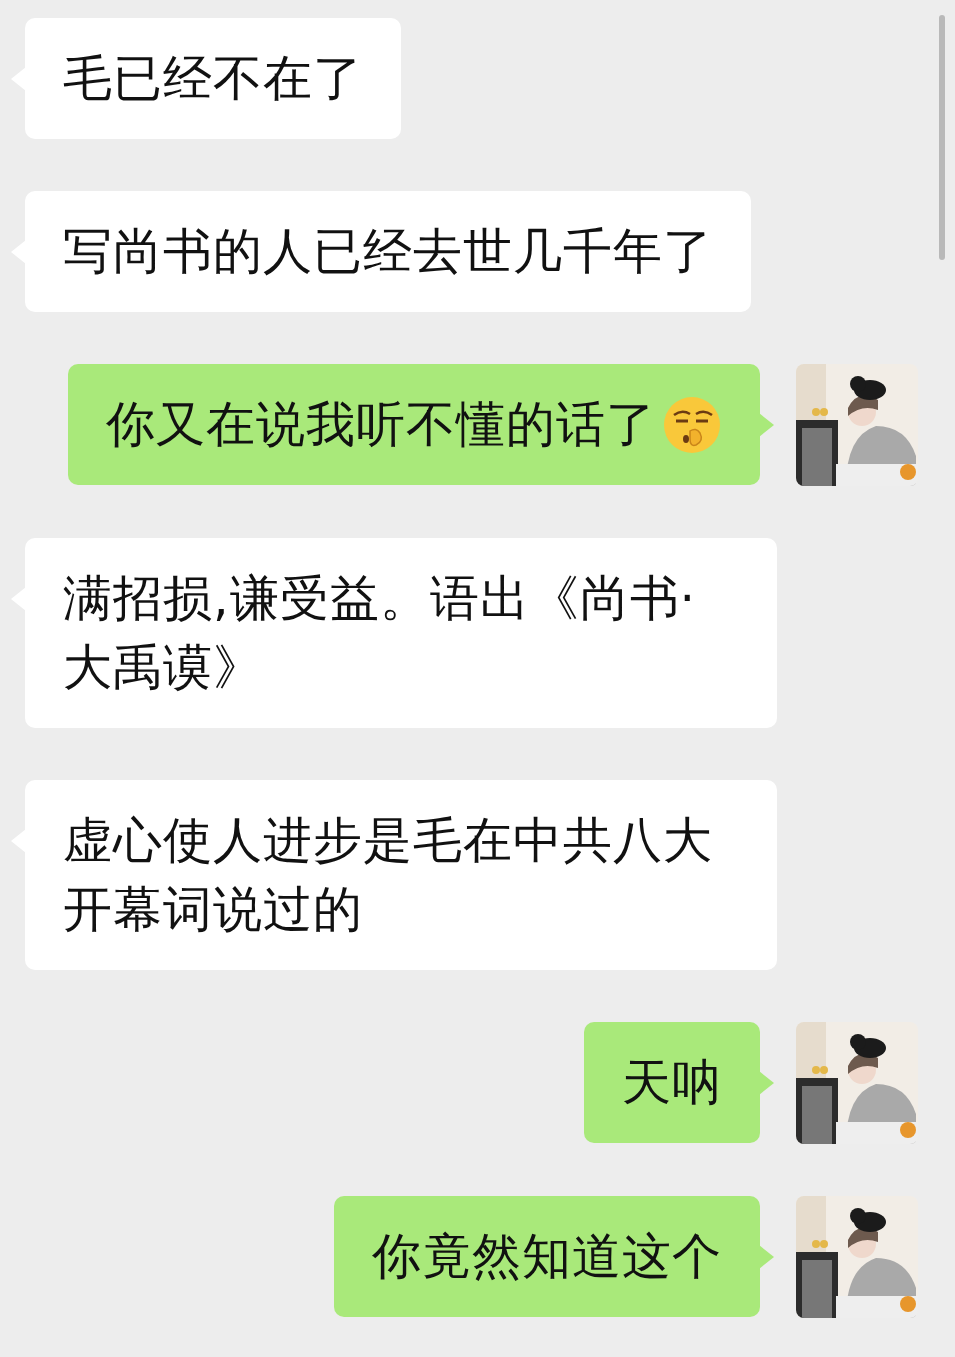 The width and height of the screenshot is (955, 1357). What do you see at coordinates (692, 424) in the screenshot?
I see `emoji-icon` at bounding box center [692, 424].